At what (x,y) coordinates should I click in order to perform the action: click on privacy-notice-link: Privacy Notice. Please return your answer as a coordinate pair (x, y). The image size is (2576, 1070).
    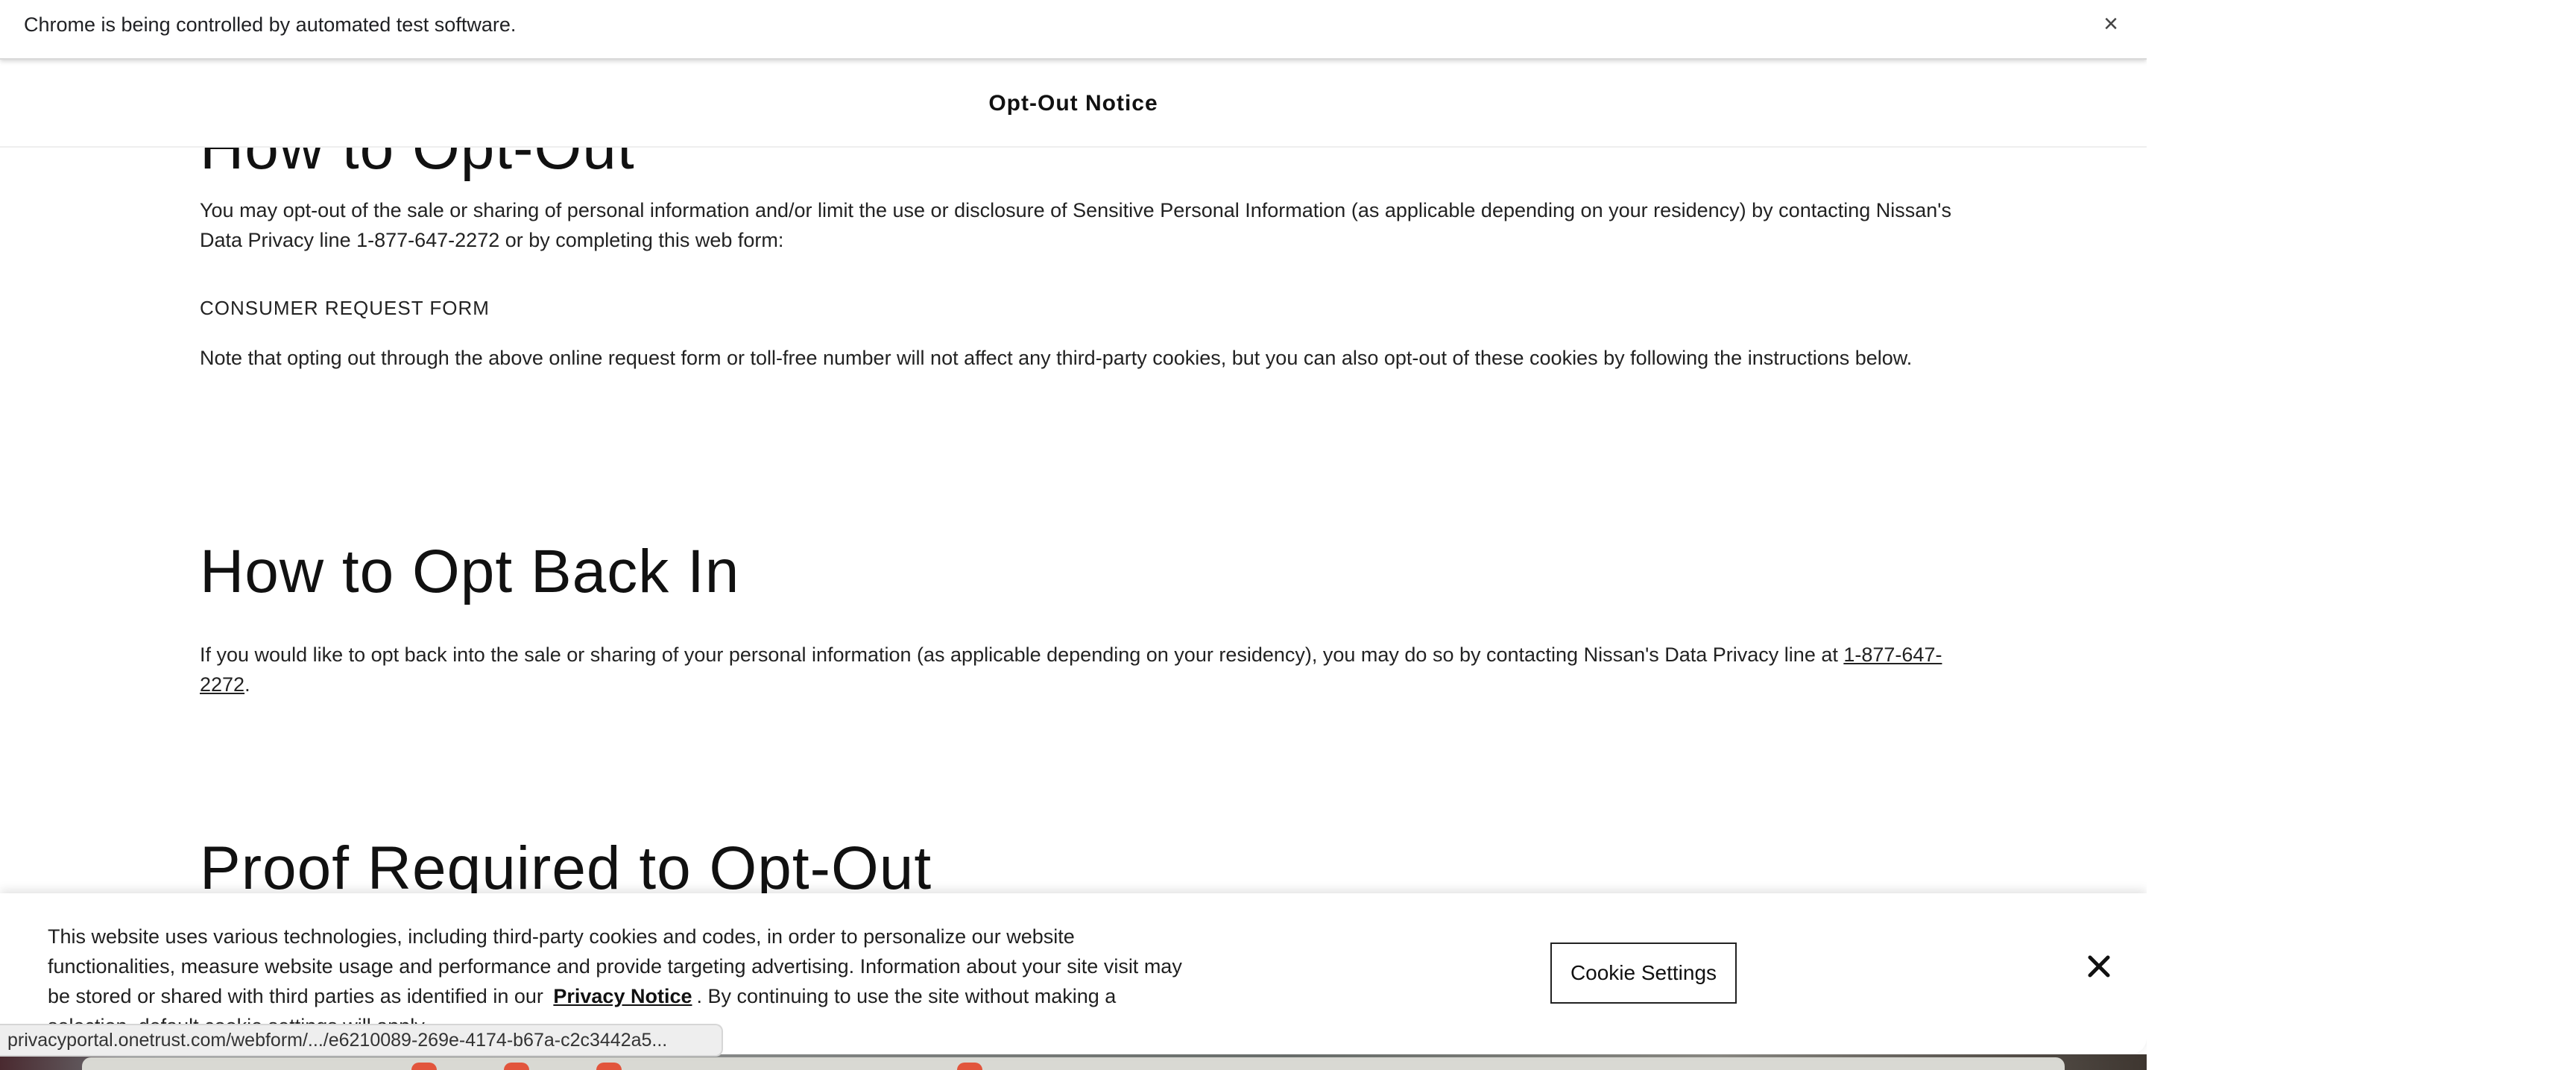
    Looking at the image, I should click on (622, 996).